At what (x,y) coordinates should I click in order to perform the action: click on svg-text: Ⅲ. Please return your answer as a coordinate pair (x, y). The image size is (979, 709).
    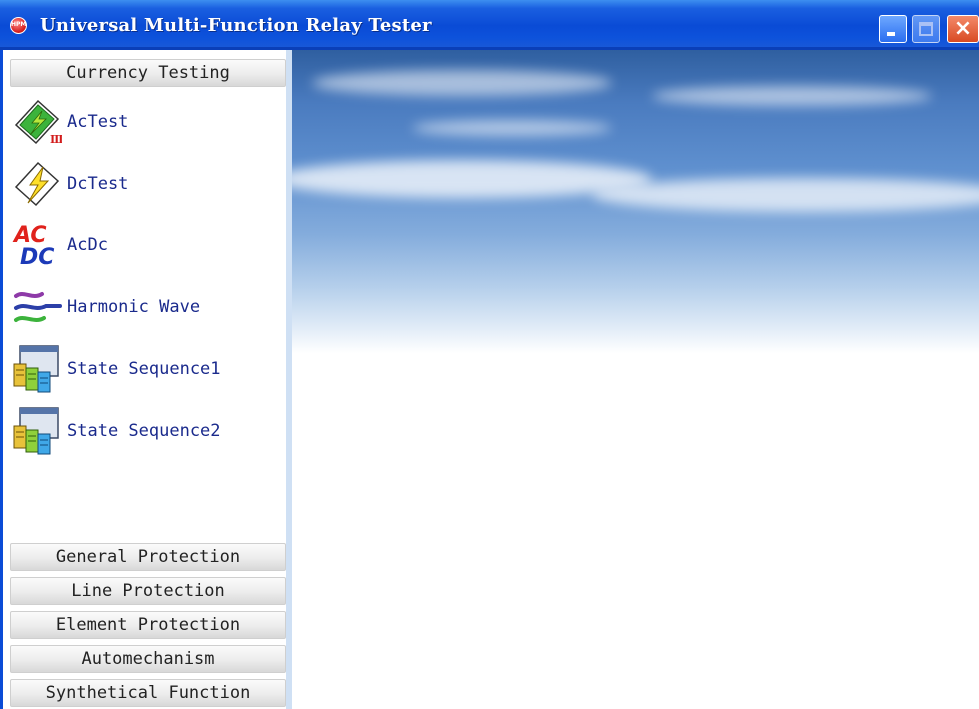
    Looking at the image, I should click on (56, 139).